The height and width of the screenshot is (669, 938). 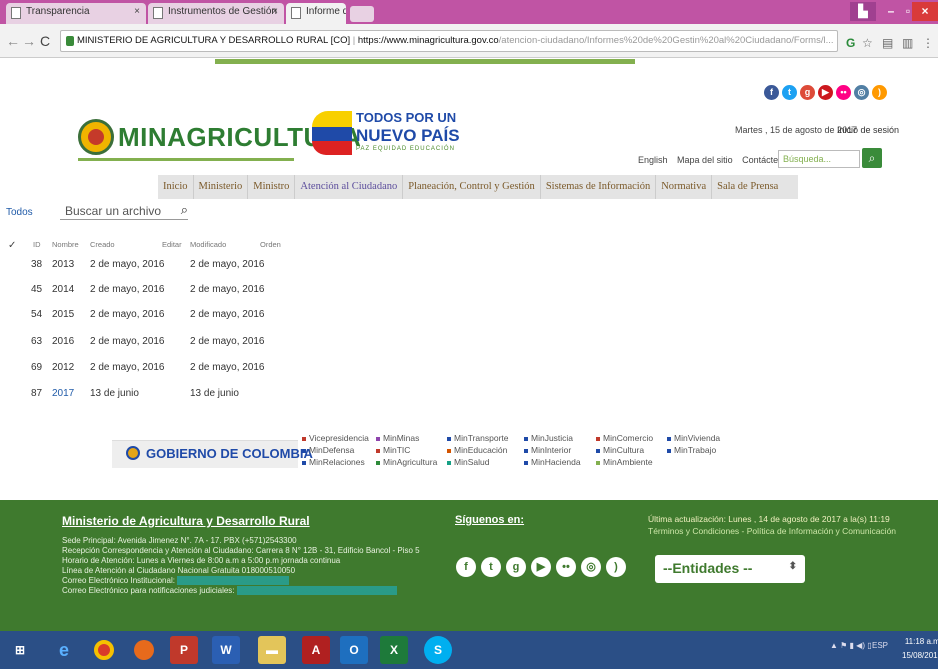 What do you see at coordinates (477, 462) in the screenshot?
I see `ministry-link: MinSalud` at bounding box center [477, 462].